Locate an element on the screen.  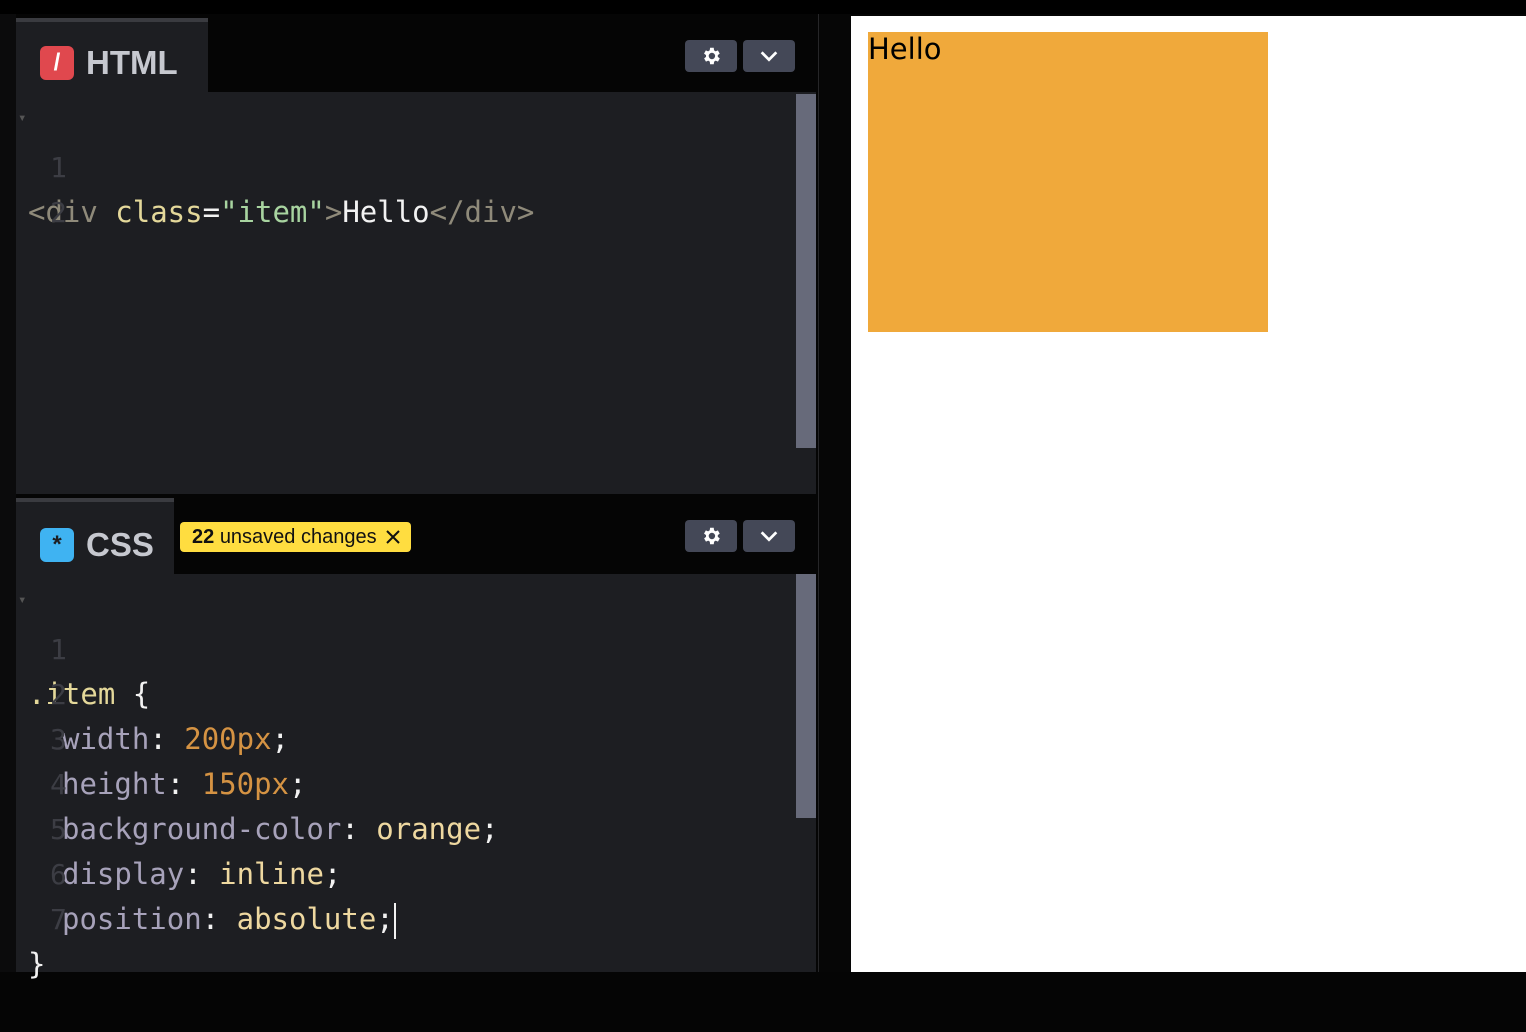
line-number: 7 is located at coordinates (58, 919).